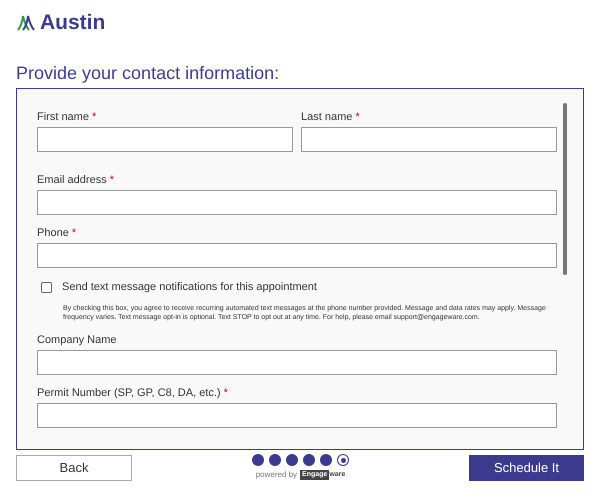 This screenshot has height=503, width=600. Describe the element at coordinates (26, 23) in the screenshot. I see `logo-icon` at that location.